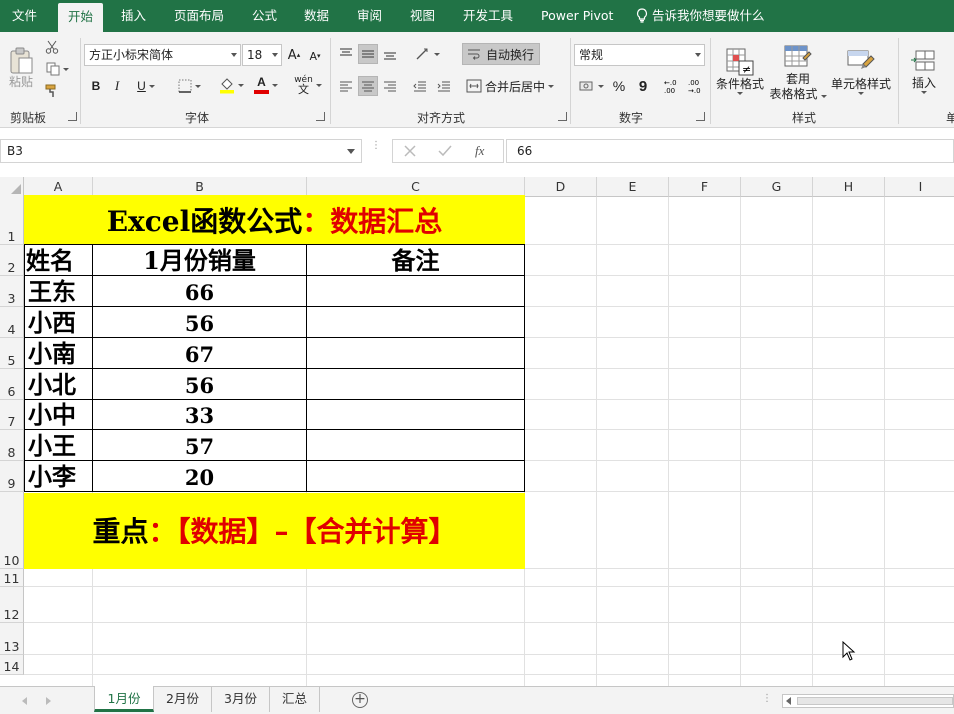 This screenshot has width=954, height=714. What do you see at coordinates (199, 477) in the screenshot?
I see `cell-sales: 20` at bounding box center [199, 477].